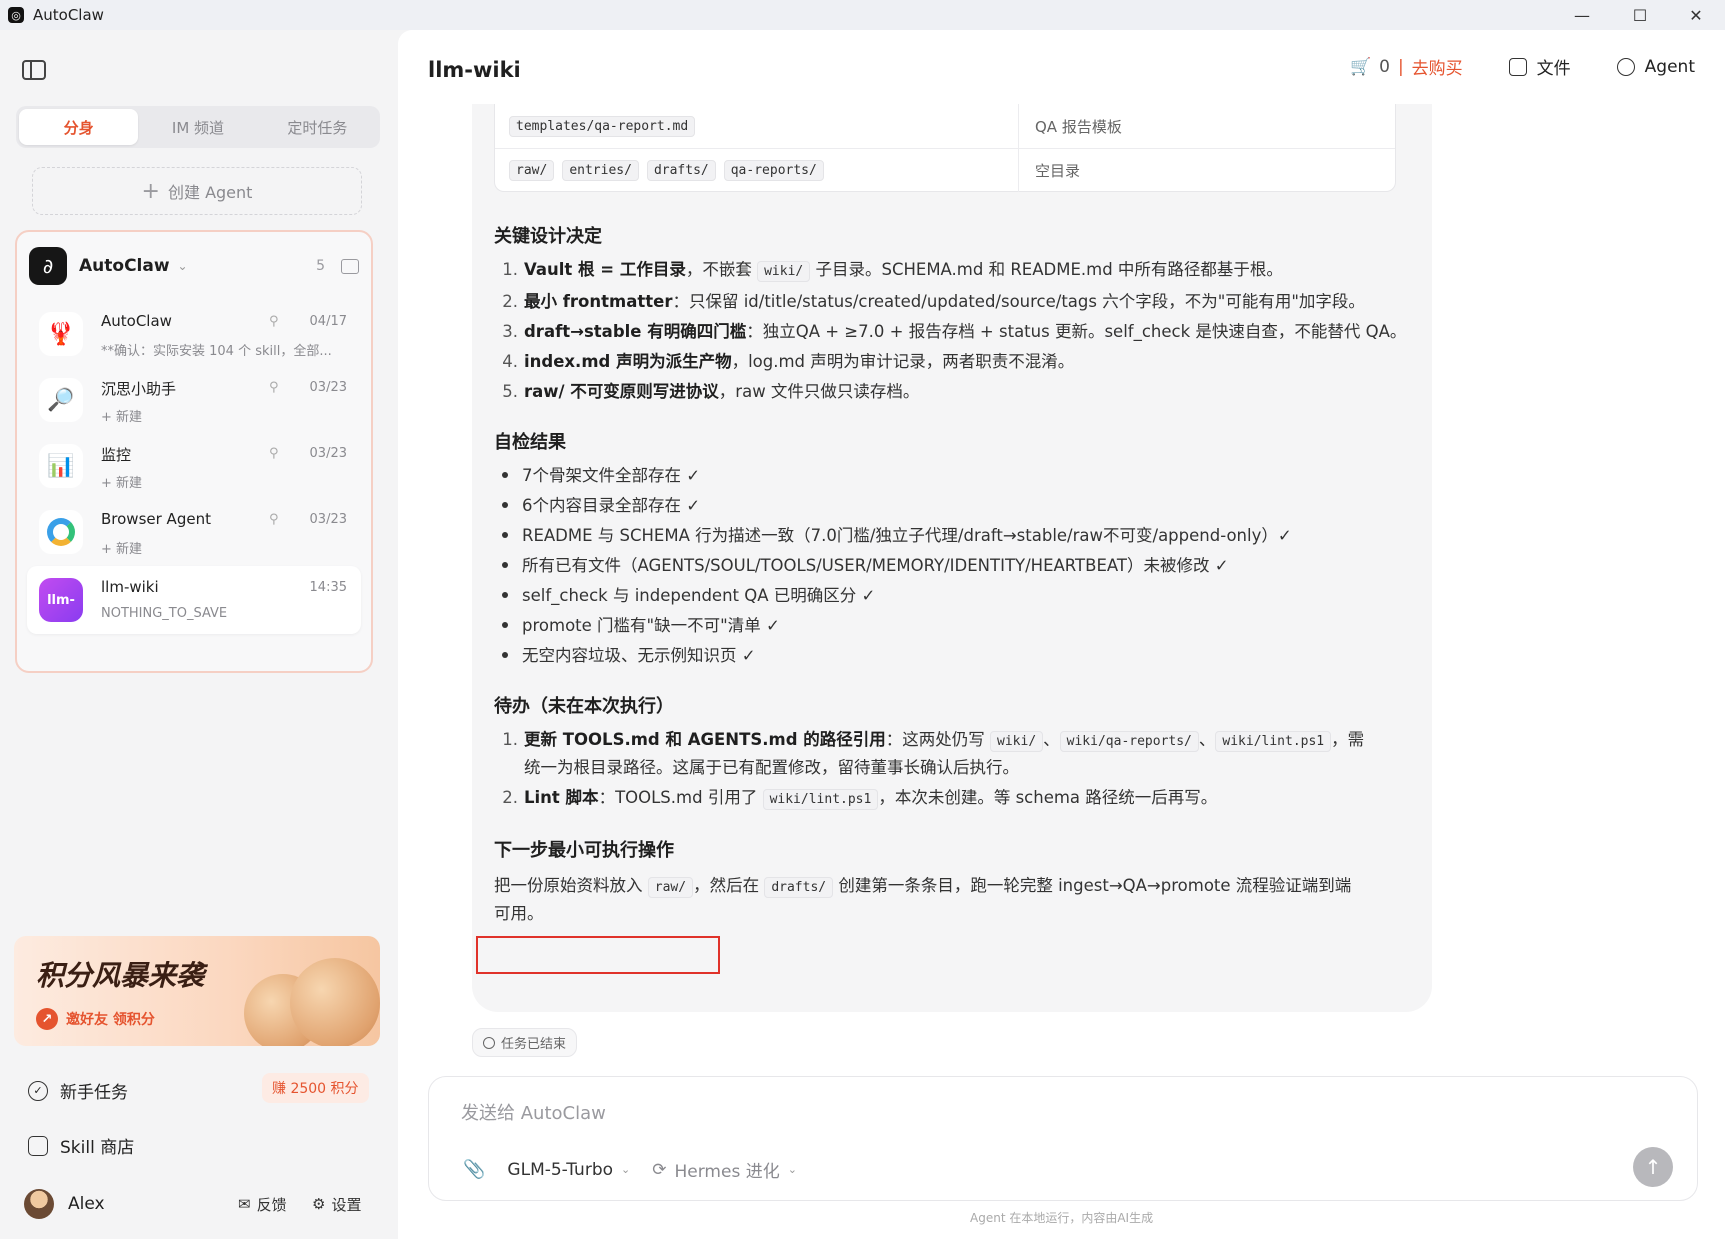 The width and height of the screenshot is (1725, 1239). What do you see at coordinates (1062, 1218) in the screenshot?
I see `disclaimer: Agent 在本地运行，内容由AI生成` at bounding box center [1062, 1218].